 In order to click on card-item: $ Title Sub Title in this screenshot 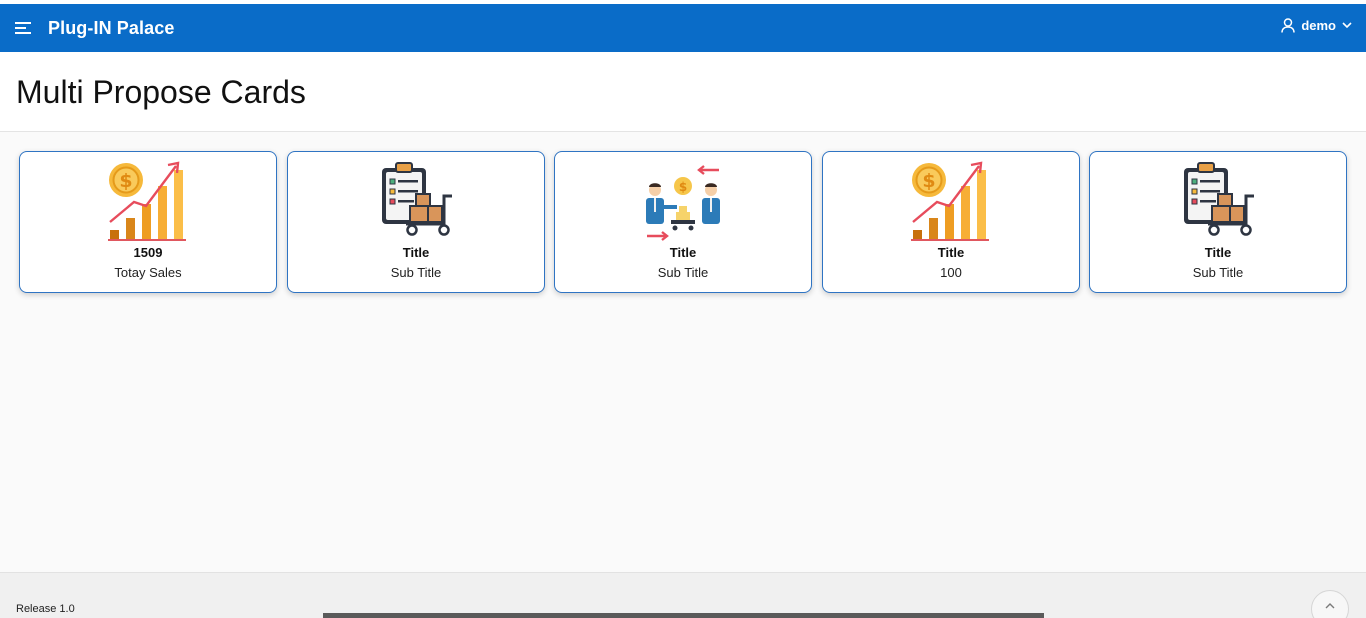, I will do `click(683, 222)`.